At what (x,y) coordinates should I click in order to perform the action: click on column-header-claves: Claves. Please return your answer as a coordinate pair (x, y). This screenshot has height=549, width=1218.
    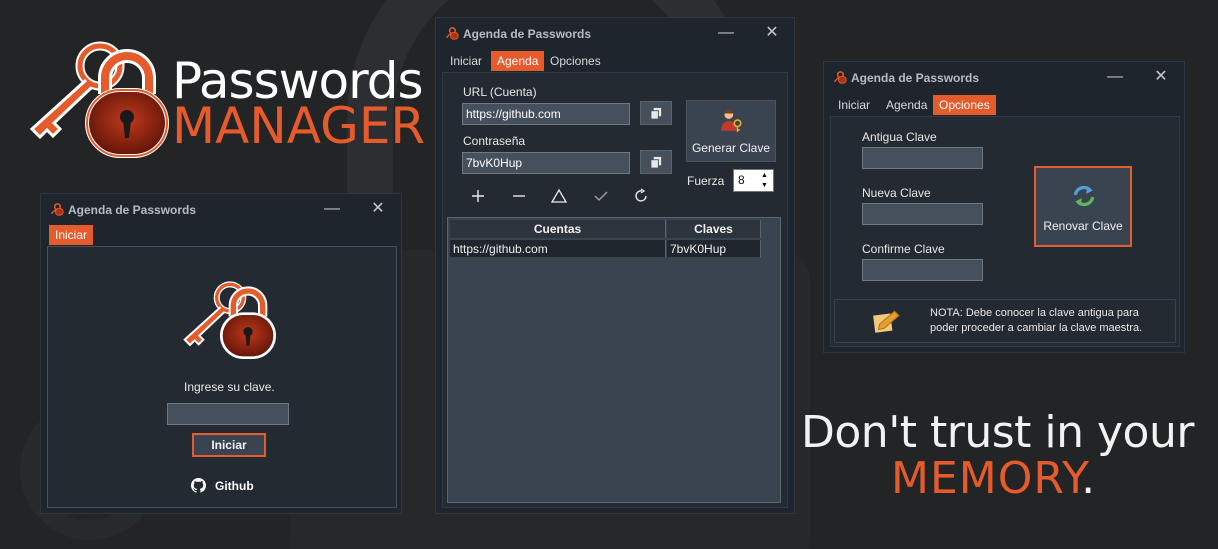
    Looking at the image, I should click on (714, 229).